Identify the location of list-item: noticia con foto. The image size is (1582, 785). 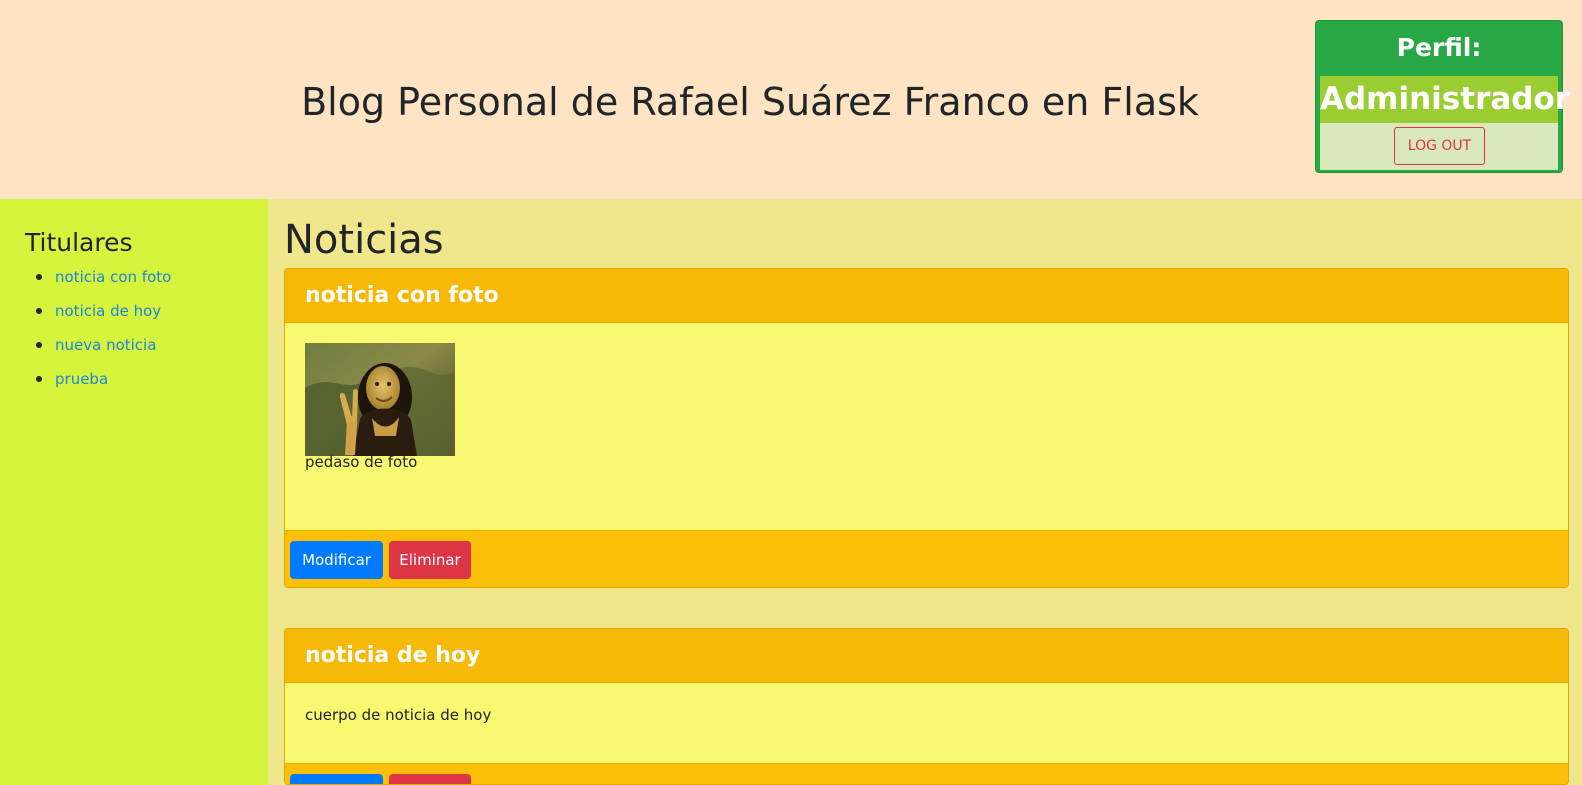
(103, 283).